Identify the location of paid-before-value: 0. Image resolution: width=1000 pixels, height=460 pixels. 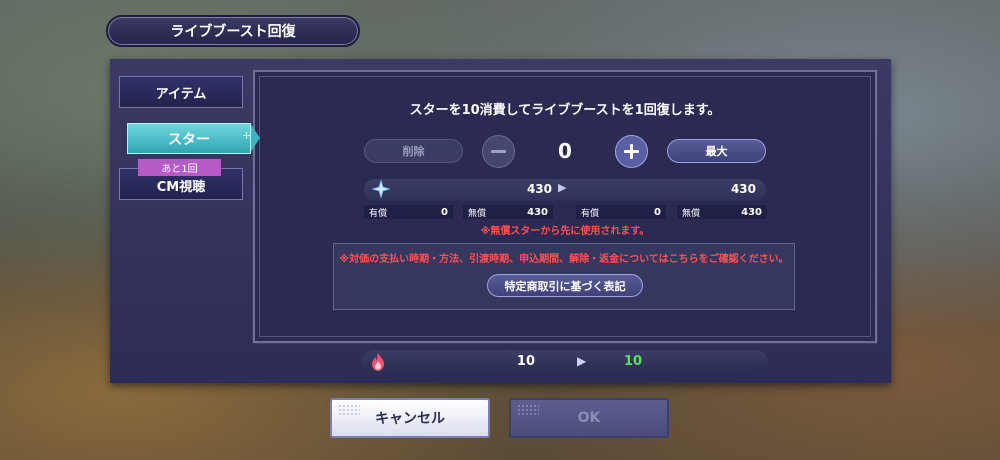
(444, 212).